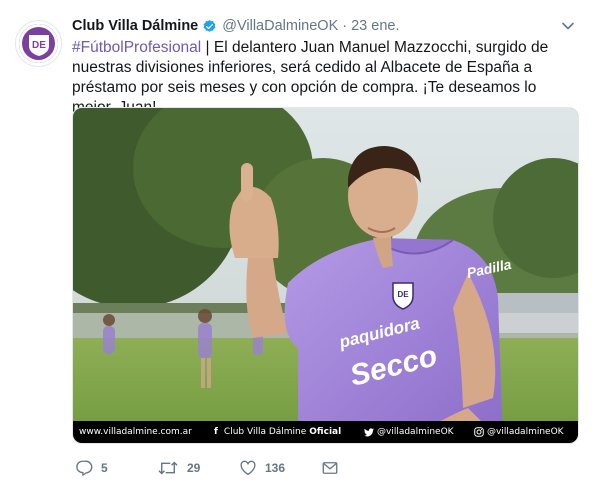 The height and width of the screenshot is (480, 603). What do you see at coordinates (415, 432) in the screenshot?
I see `watermark-twitter-handle: @villadalmineOK` at bounding box center [415, 432].